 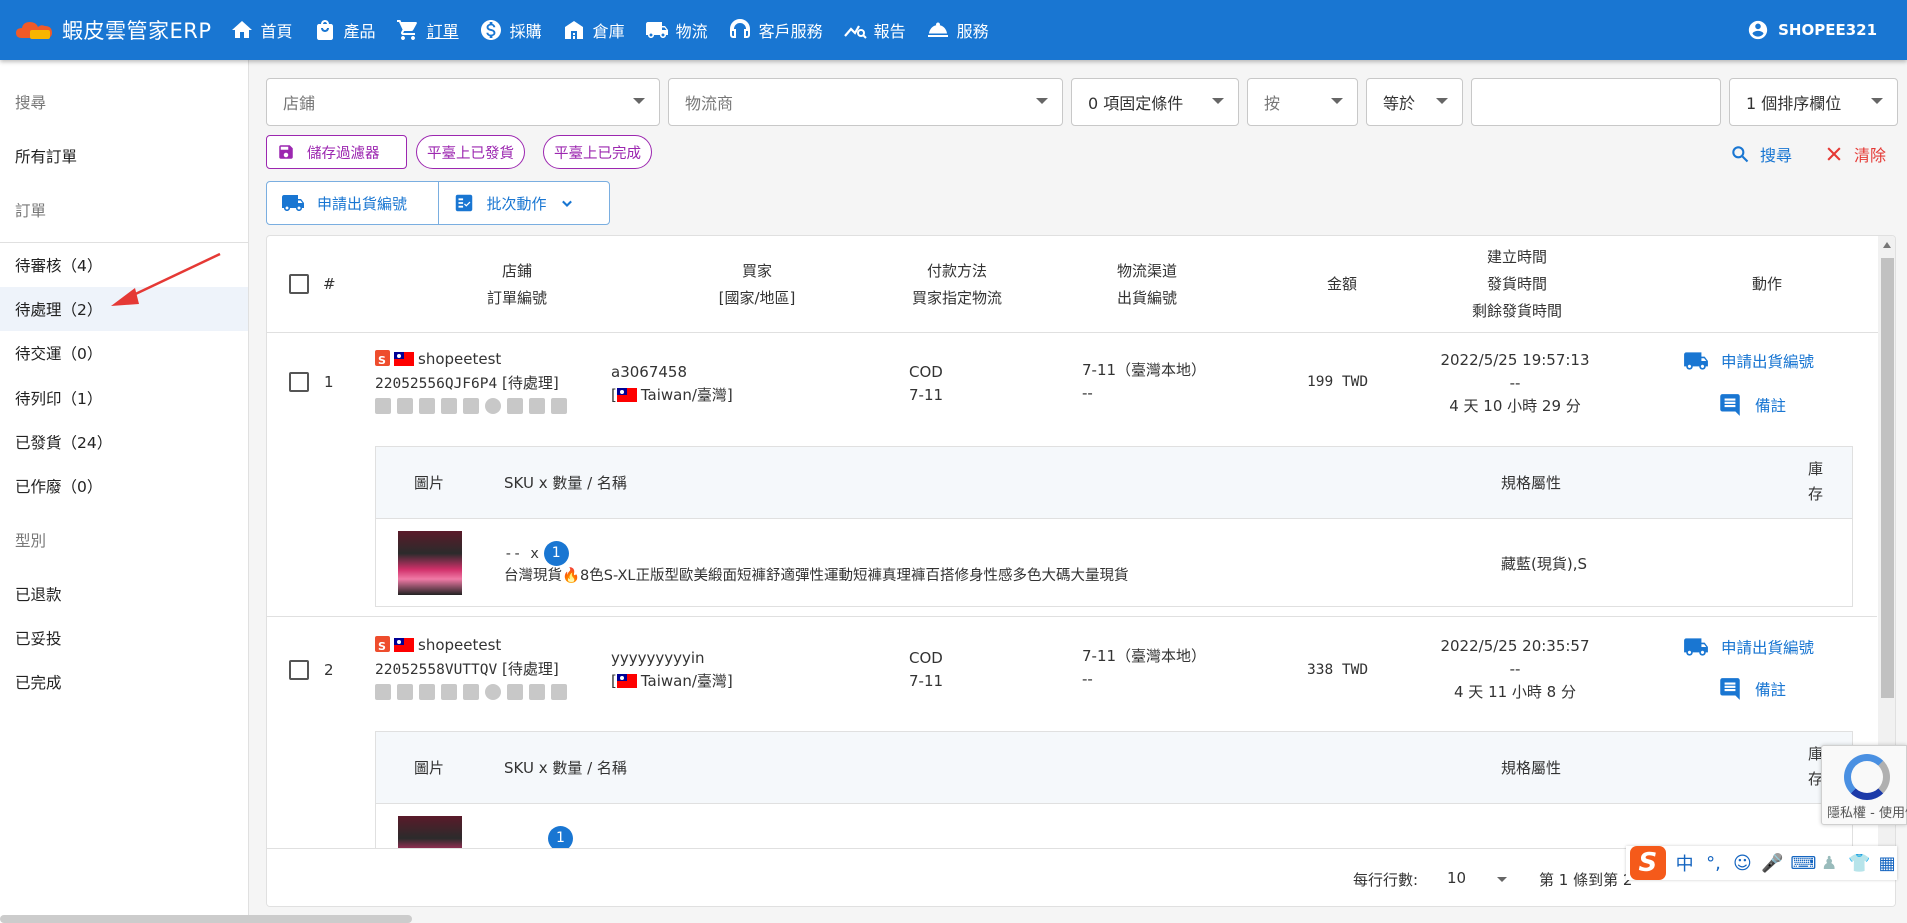 I want to click on order-quick-actions, so click(x=474, y=406).